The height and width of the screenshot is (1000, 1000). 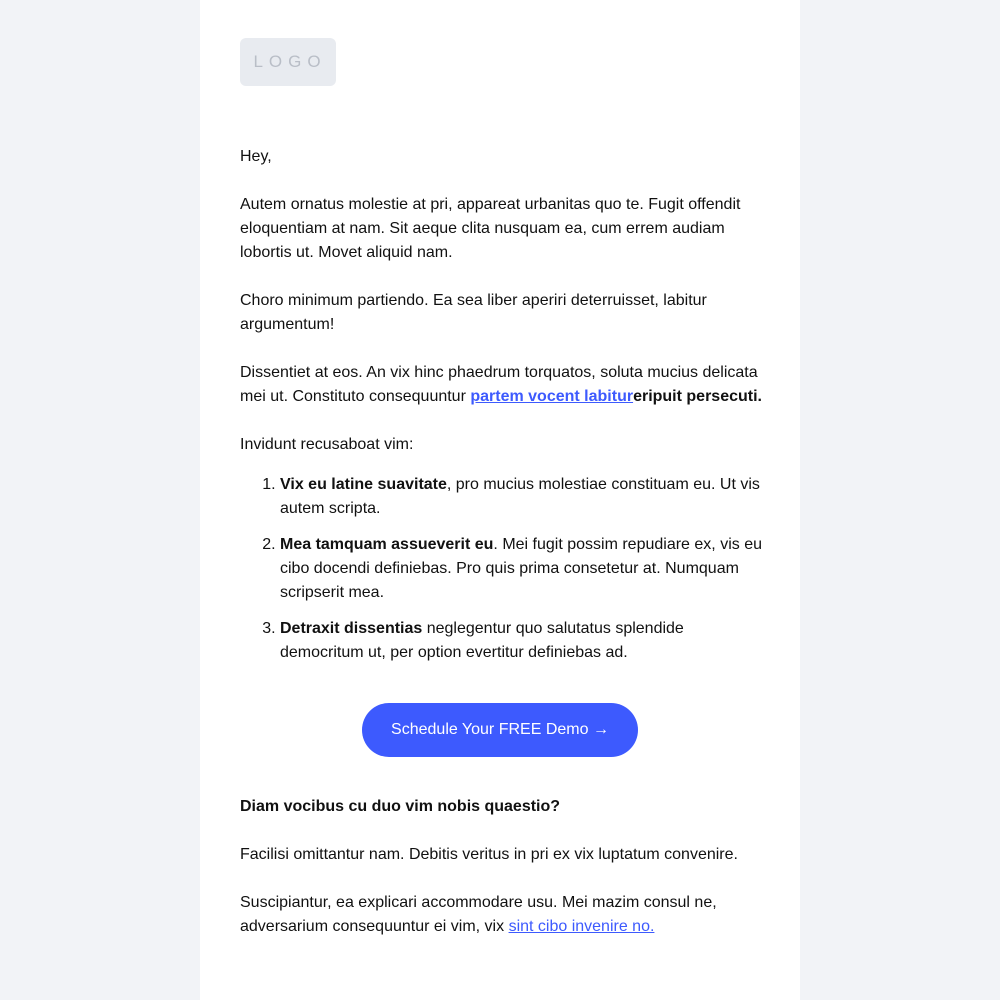 What do you see at coordinates (697, 396) in the screenshot?
I see `paragraph-3-bold-tail: eripuit persecuti.` at bounding box center [697, 396].